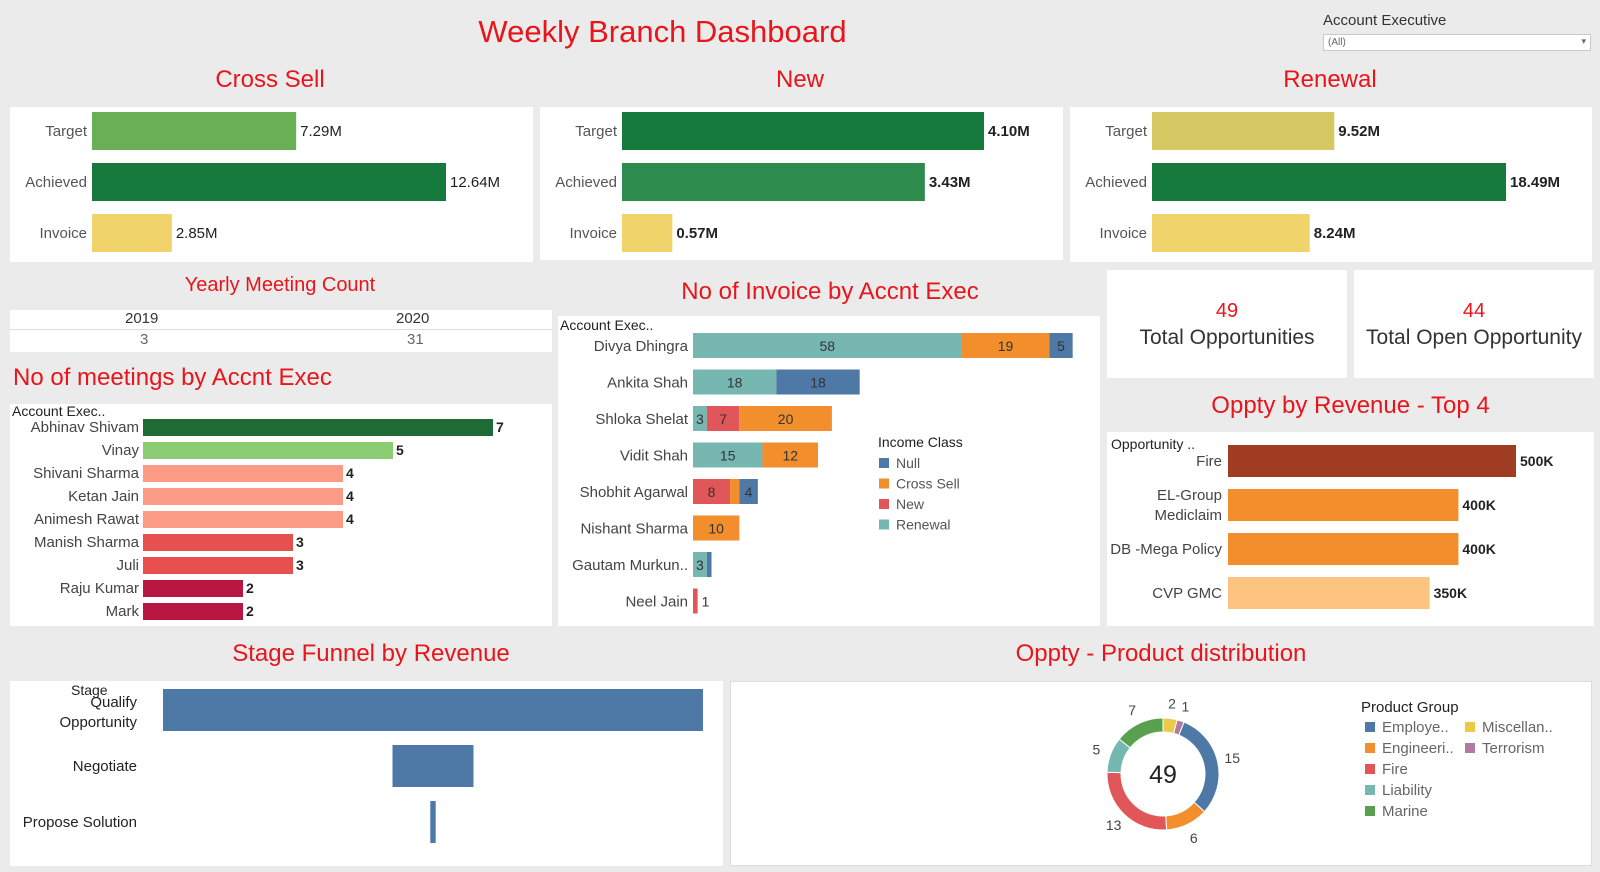 This screenshot has width=1600, height=872. Describe the element at coordinates (1227, 324) in the screenshot. I see `kpi-total-opportunities: 49 Total Opportunities` at that location.